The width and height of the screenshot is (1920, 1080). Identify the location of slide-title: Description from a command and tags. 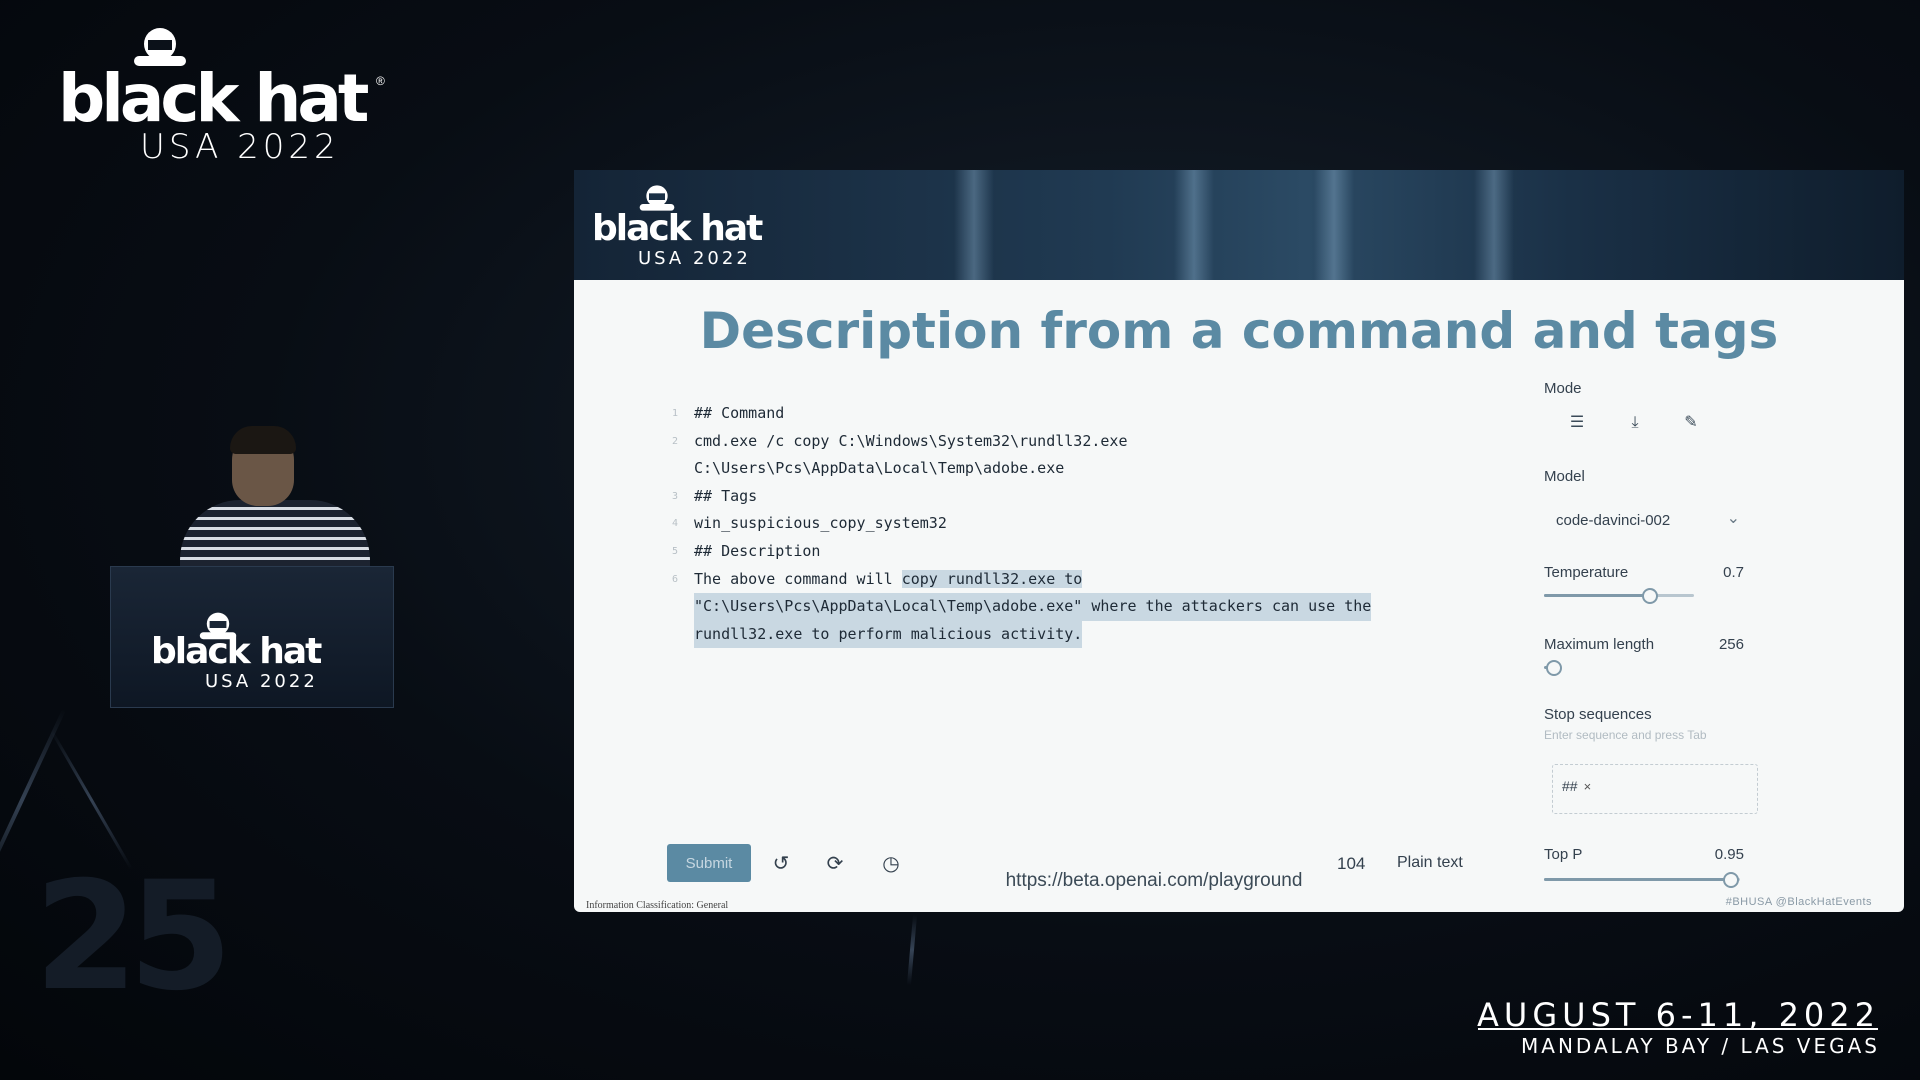
(1239, 331).